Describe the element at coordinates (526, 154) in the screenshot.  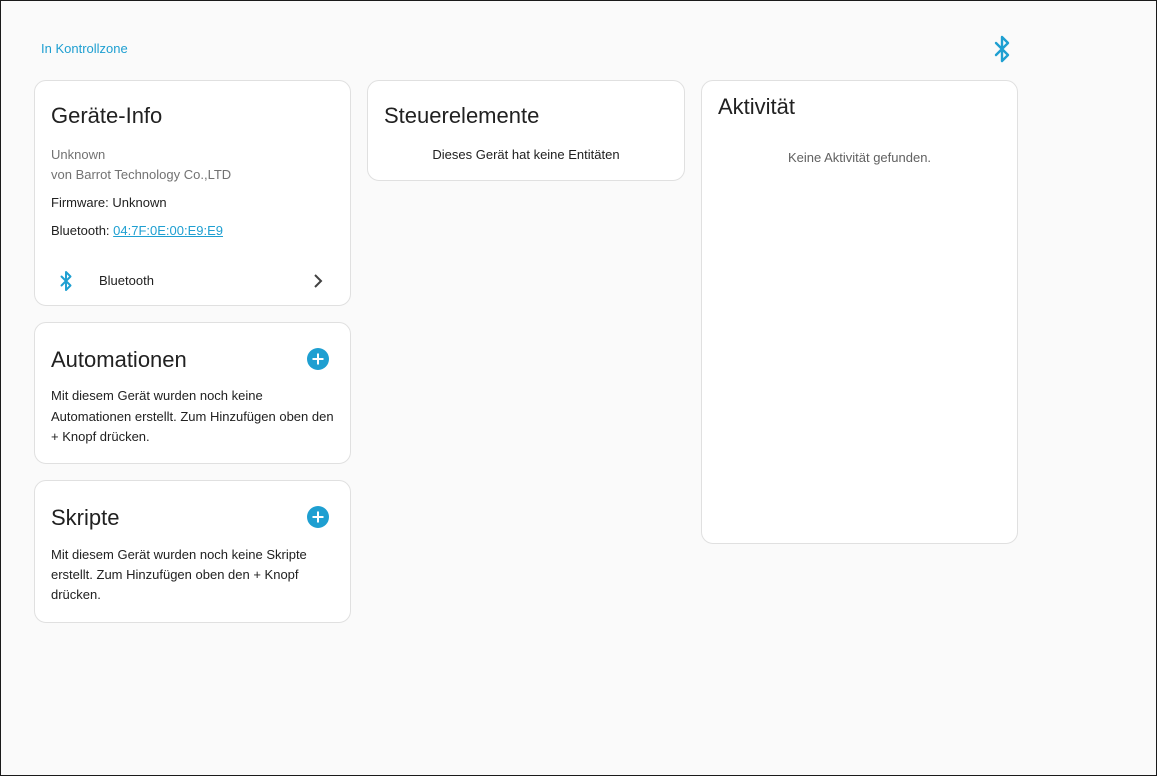
I see `controls-empty-text: Dieses Gerät hat keine Entitäten` at that location.